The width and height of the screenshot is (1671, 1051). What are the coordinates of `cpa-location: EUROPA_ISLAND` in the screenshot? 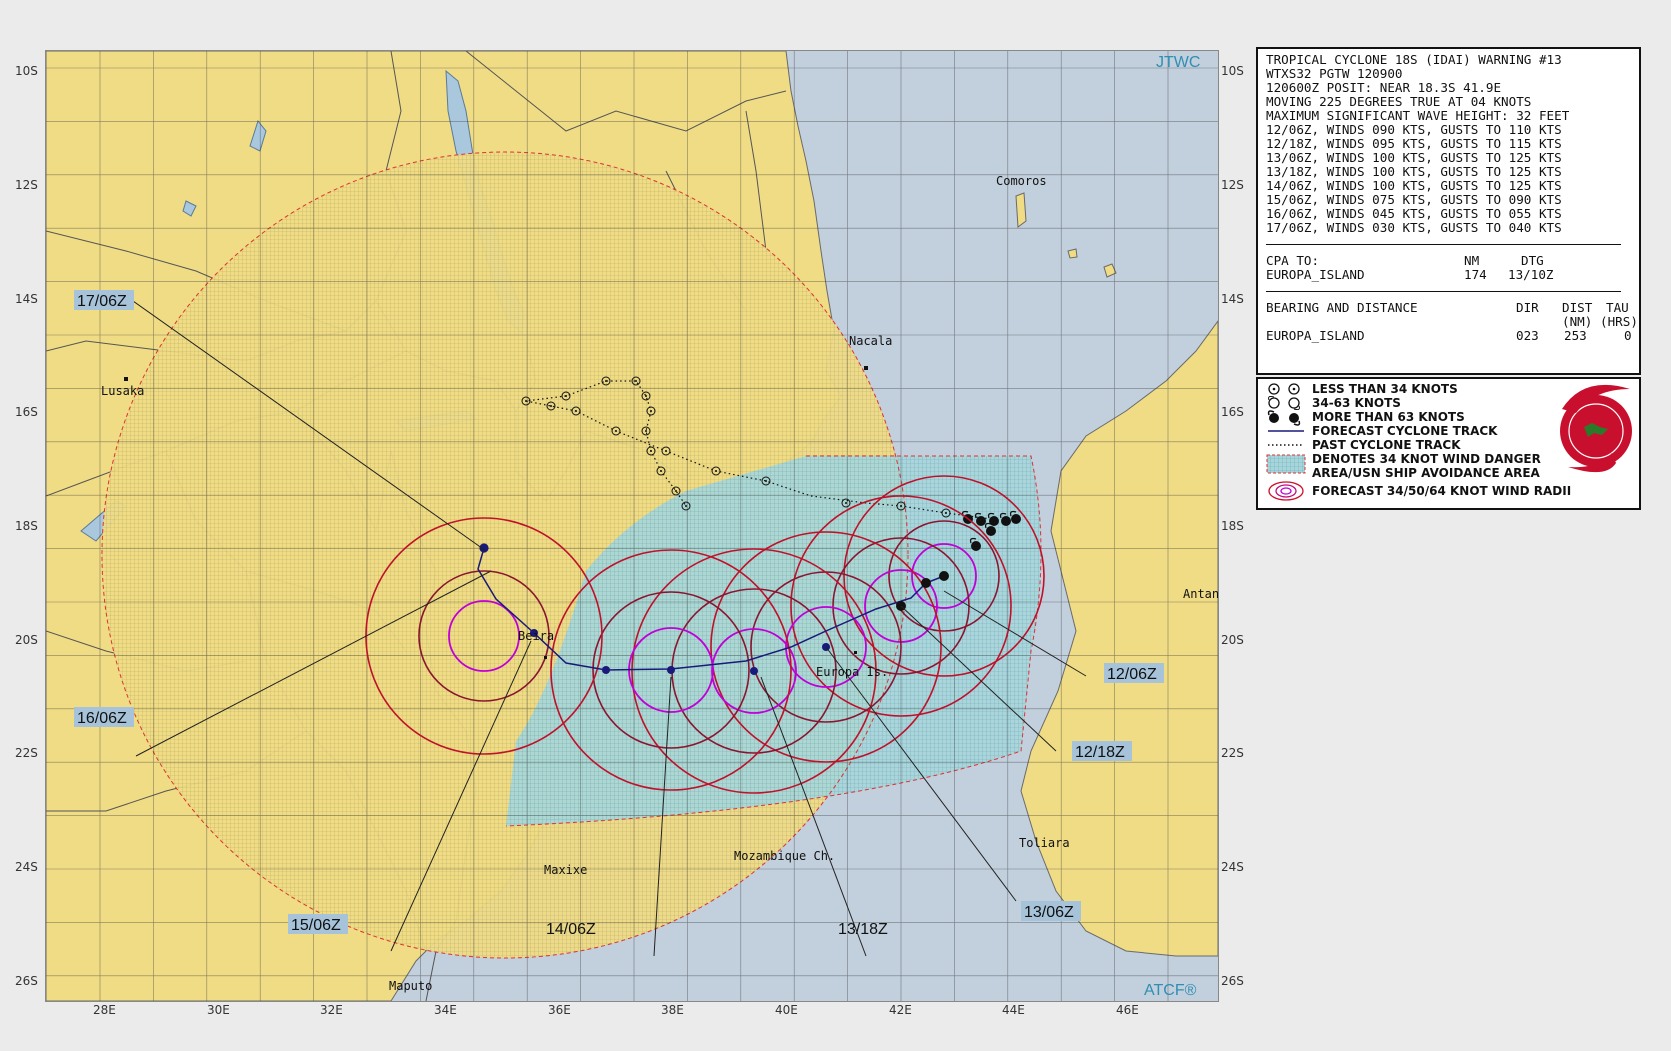 It's located at (1315, 274).